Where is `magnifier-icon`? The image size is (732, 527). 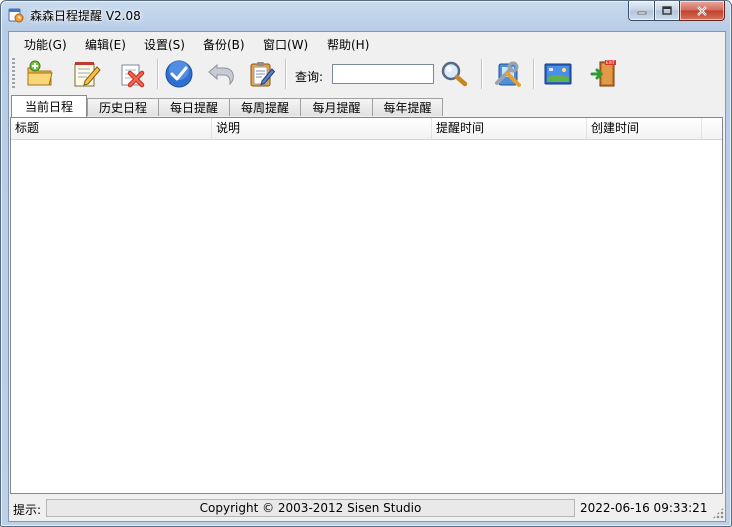 magnifier-icon is located at coordinates (454, 74).